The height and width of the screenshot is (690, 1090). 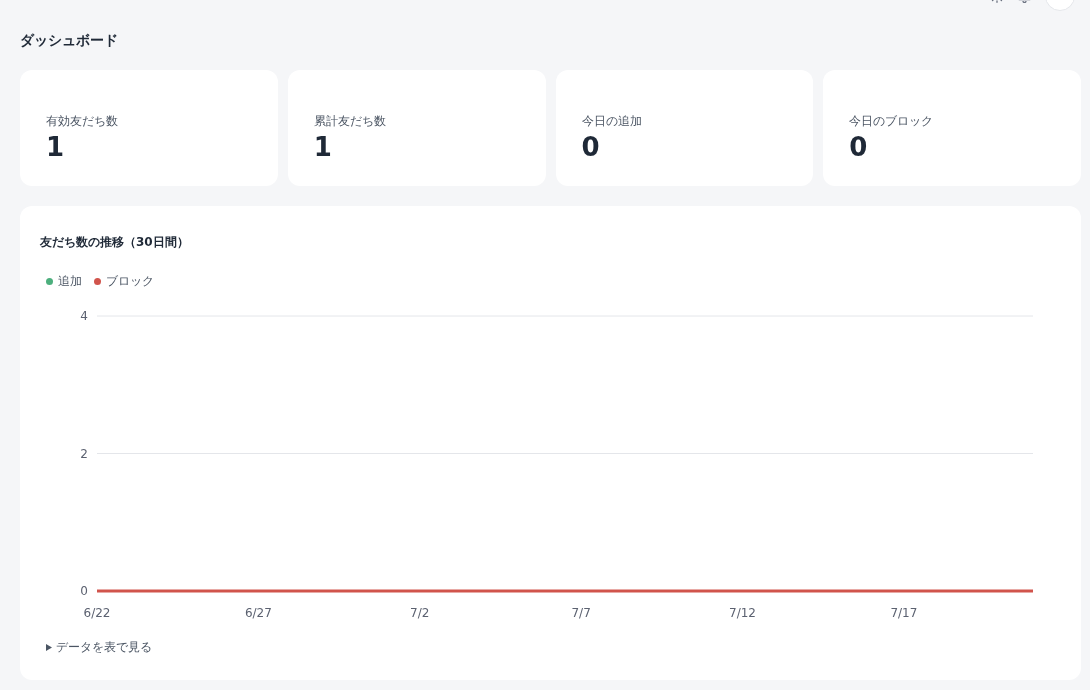 What do you see at coordinates (70, 281) in the screenshot?
I see `legend-label: 追加` at bounding box center [70, 281].